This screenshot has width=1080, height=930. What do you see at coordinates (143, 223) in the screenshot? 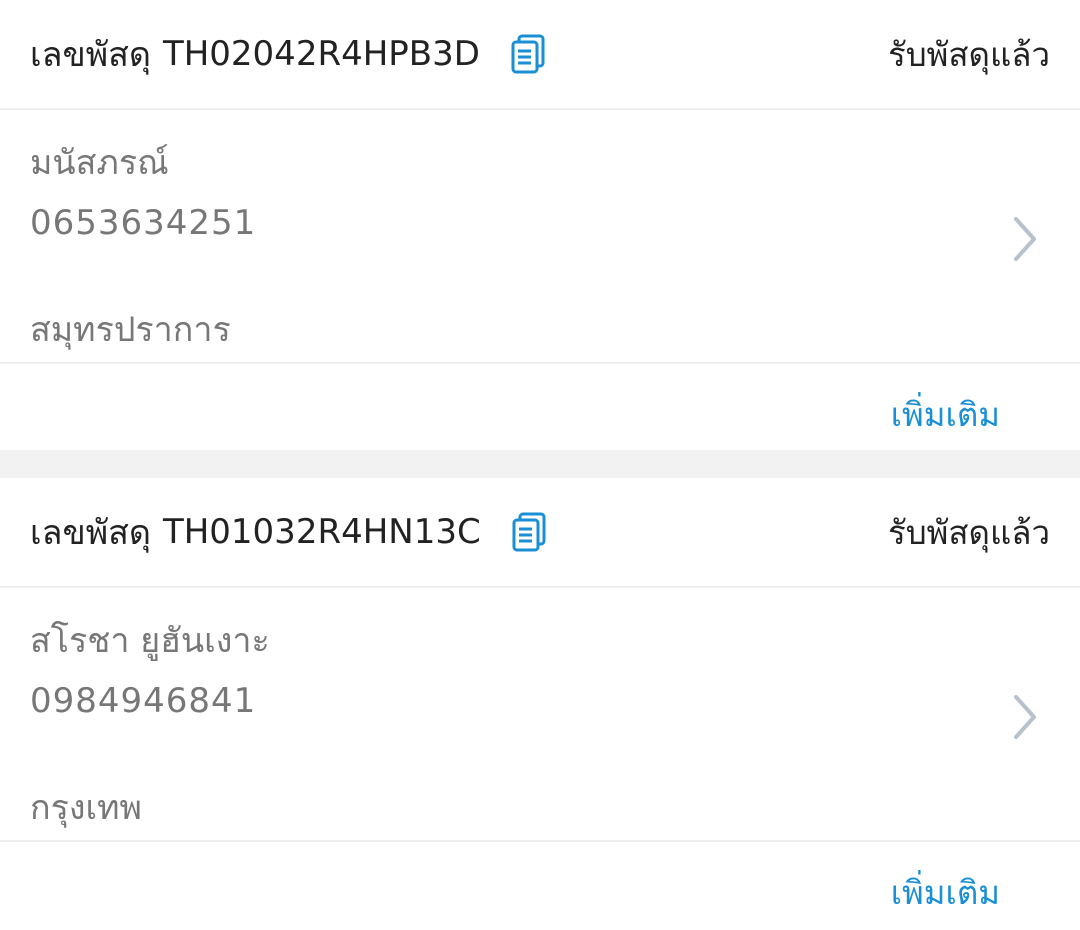
I see `recipient-phone: 0653634251` at bounding box center [143, 223].